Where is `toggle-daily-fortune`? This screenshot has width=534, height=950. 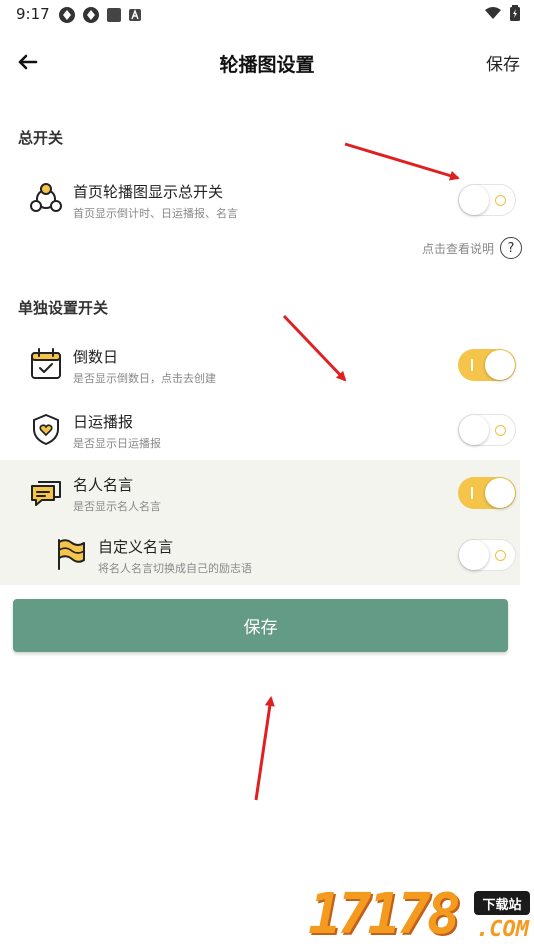 toggle-daily-fortune is located at coordinates (487, 430).